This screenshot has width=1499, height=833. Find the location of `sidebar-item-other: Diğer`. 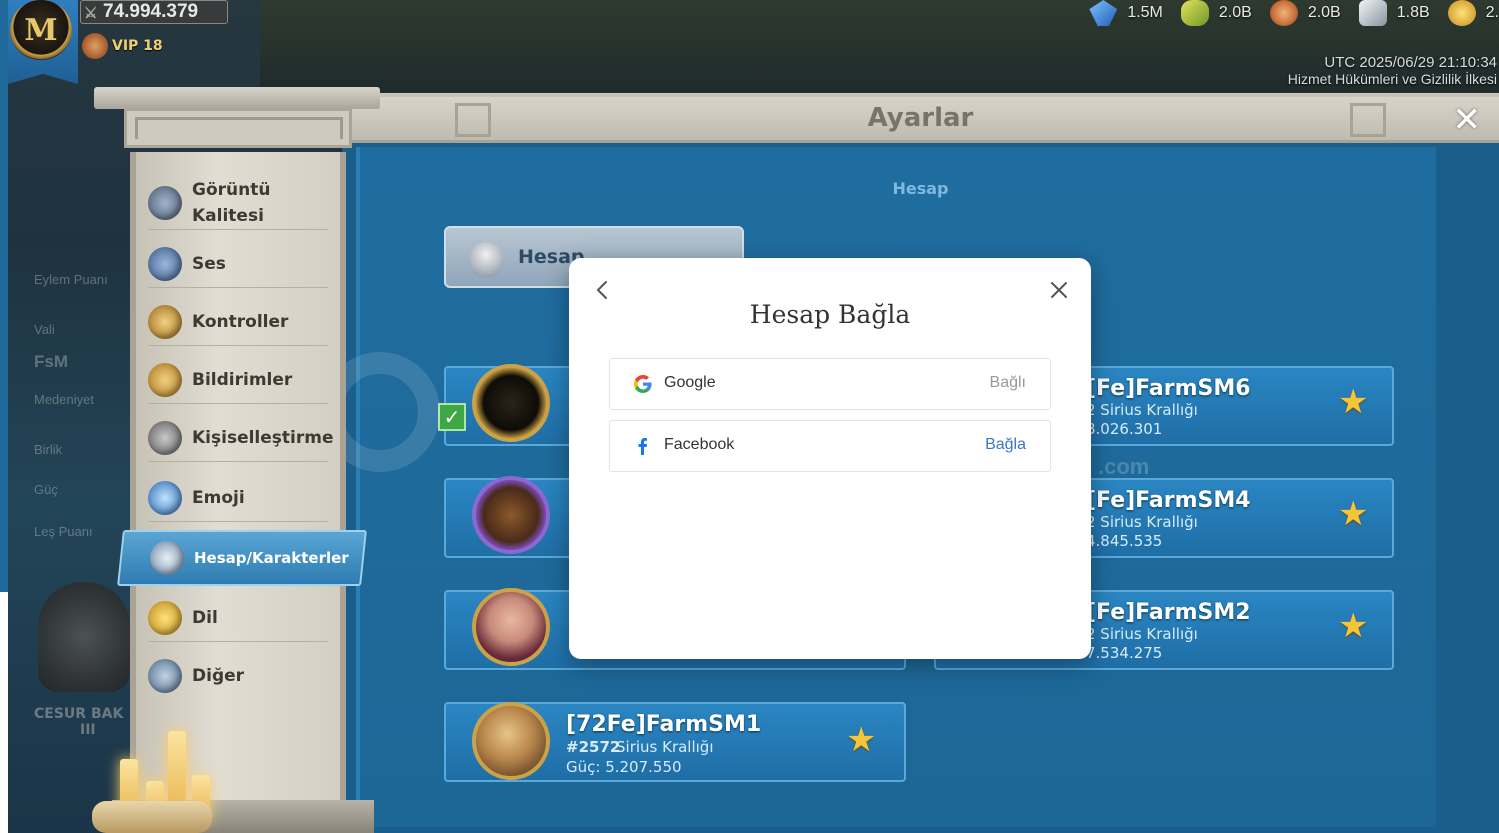

sidebar-item-other: Diğer is located at coordinates (238, 676).